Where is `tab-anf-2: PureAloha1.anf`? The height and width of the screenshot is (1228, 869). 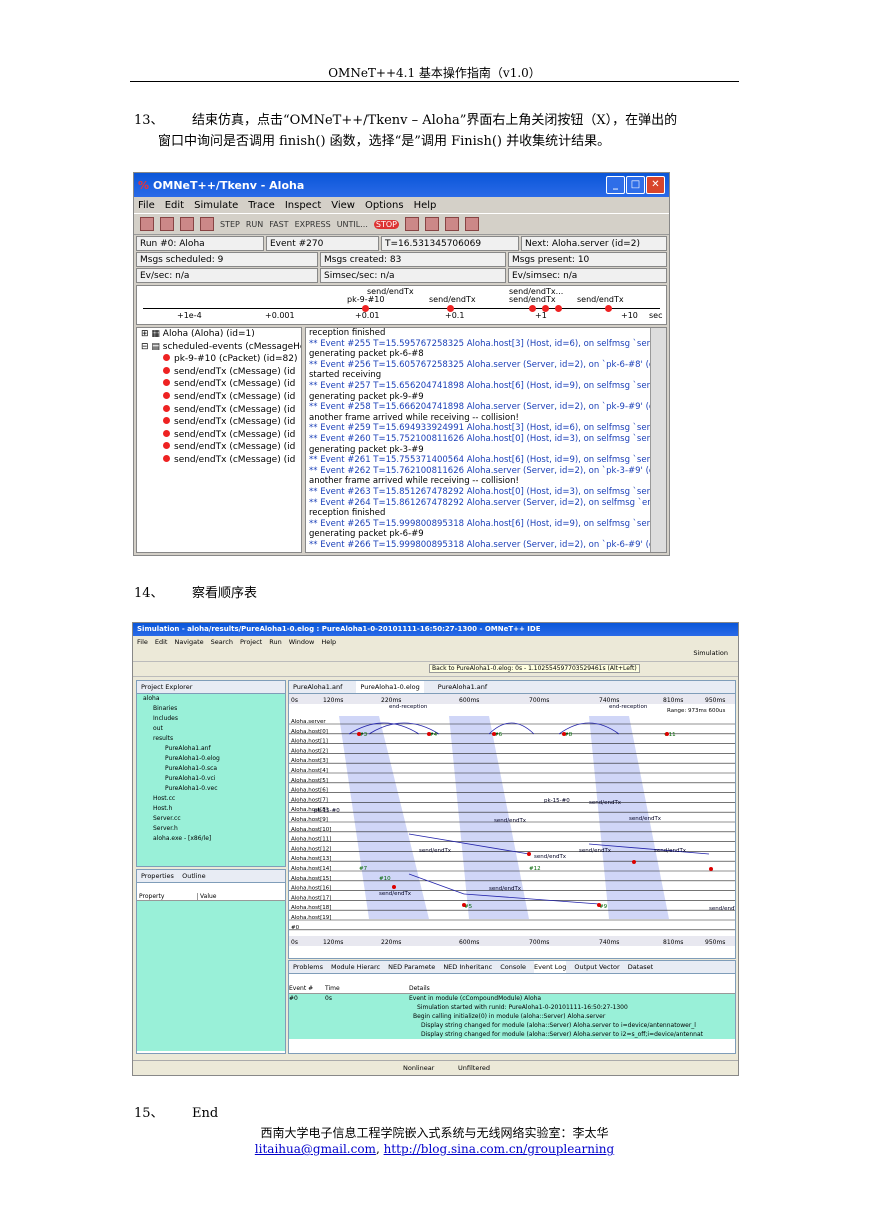 tab-anf-2: PureAloha1.anf is located at coordinates (462, 687).